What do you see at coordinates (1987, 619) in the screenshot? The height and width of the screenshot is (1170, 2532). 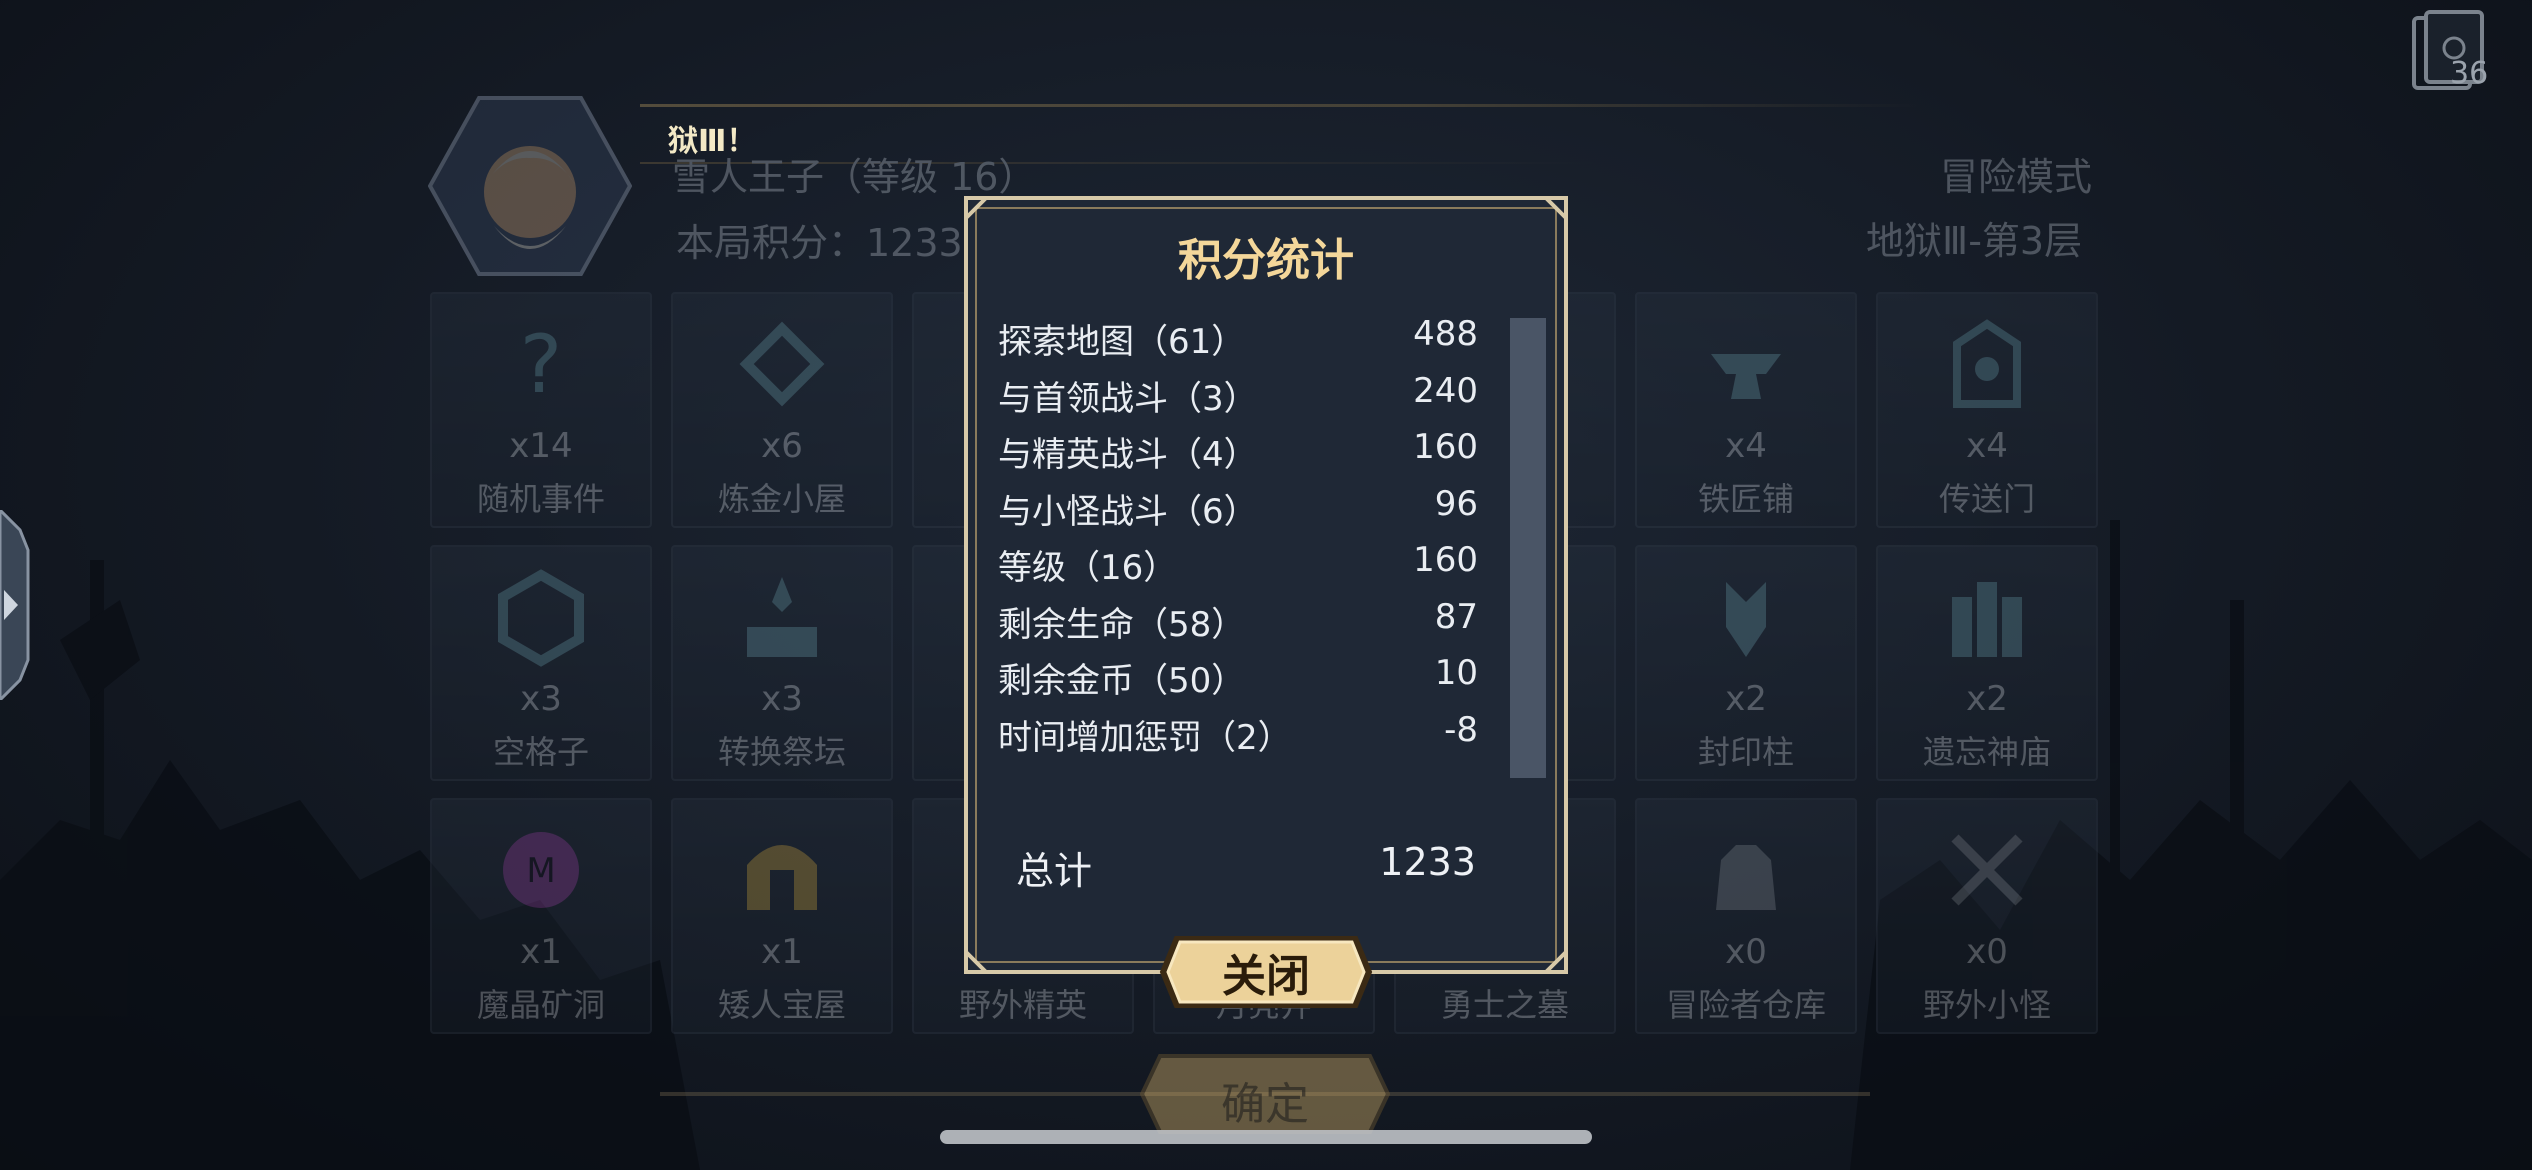 I see `temple-icon` at bounding box center [1987, 619].